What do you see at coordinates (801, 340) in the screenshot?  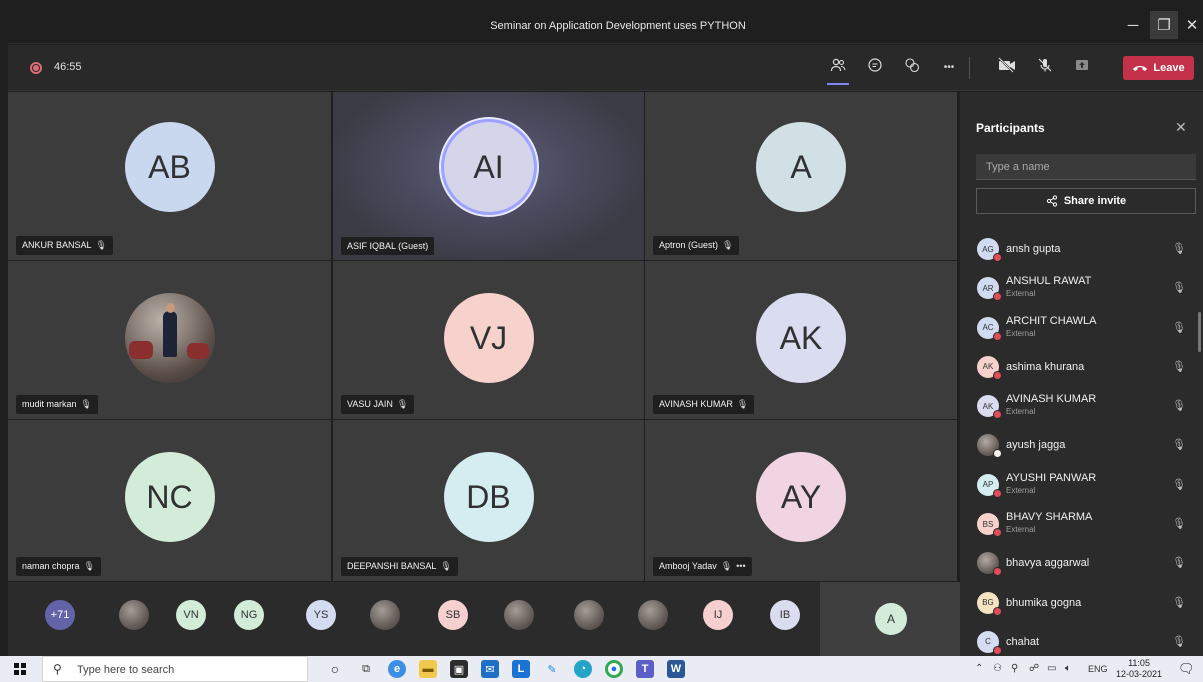 I see `video-tile: AK AVINASH KUMAR 🎙︎` at bounding box center [801, 340].